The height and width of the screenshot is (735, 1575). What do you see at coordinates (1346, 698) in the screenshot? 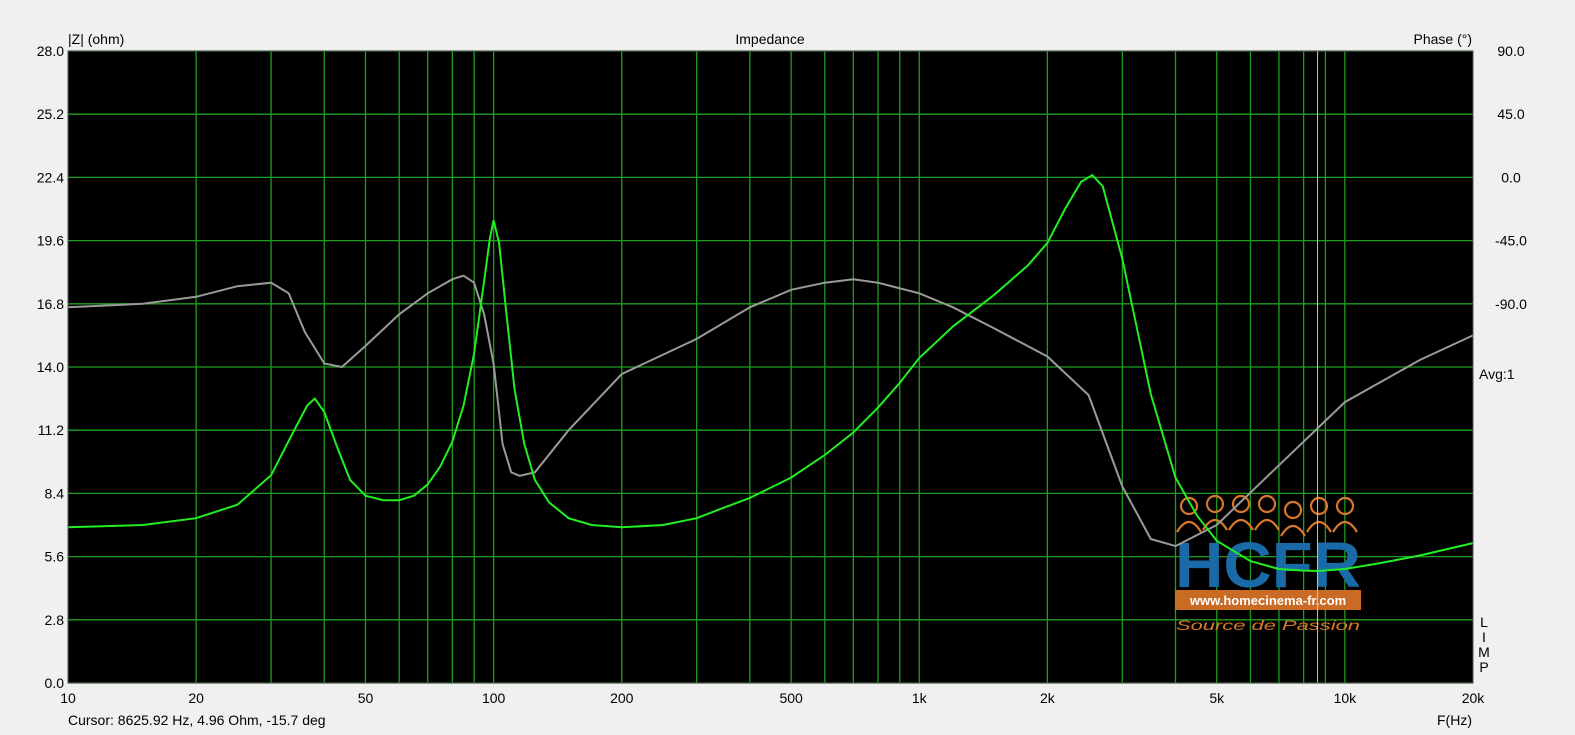
I see `x-tick-label: 10k` at bounding box center [1346, 698].